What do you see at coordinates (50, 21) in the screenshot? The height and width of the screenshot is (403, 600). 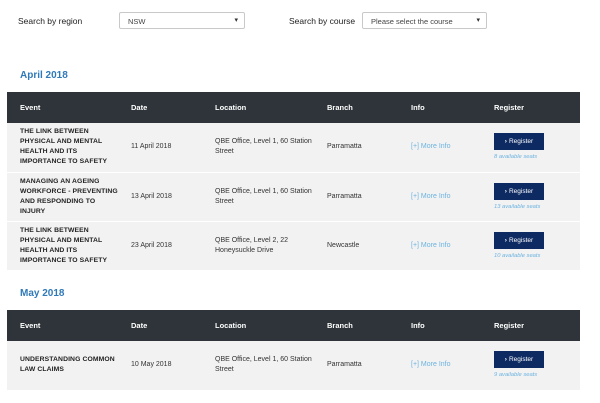 I see `region-filter-label: Search by region` at bounding box center [50, 21].